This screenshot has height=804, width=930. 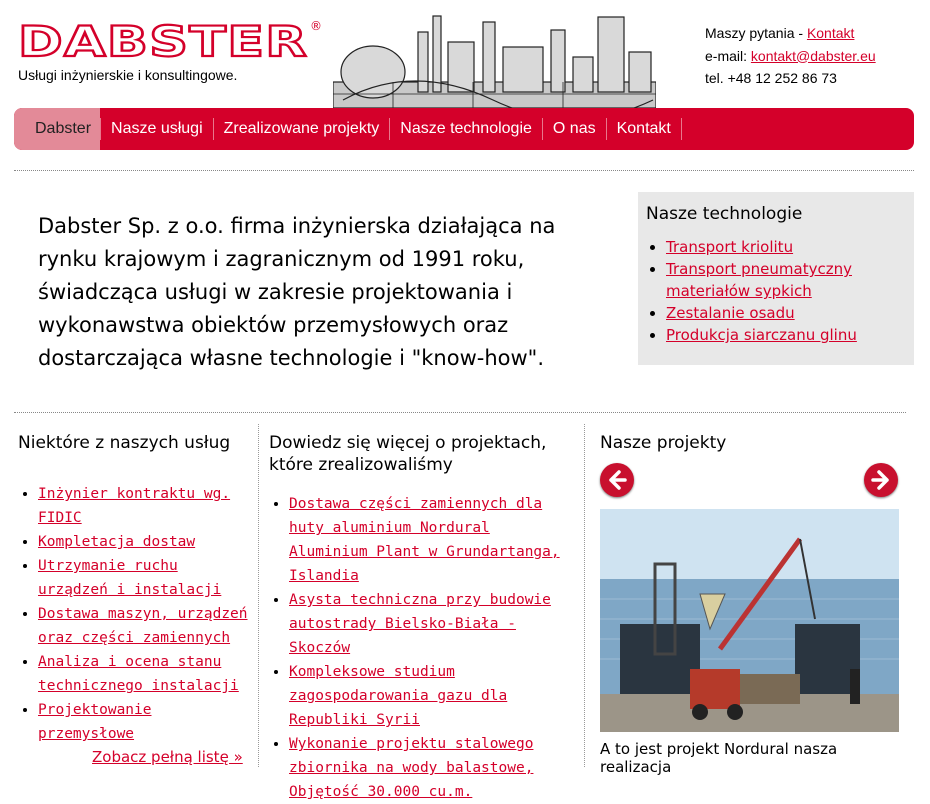 I want to click on nav-item-technologies: Nasze technologie, so click(x=466, y=129).